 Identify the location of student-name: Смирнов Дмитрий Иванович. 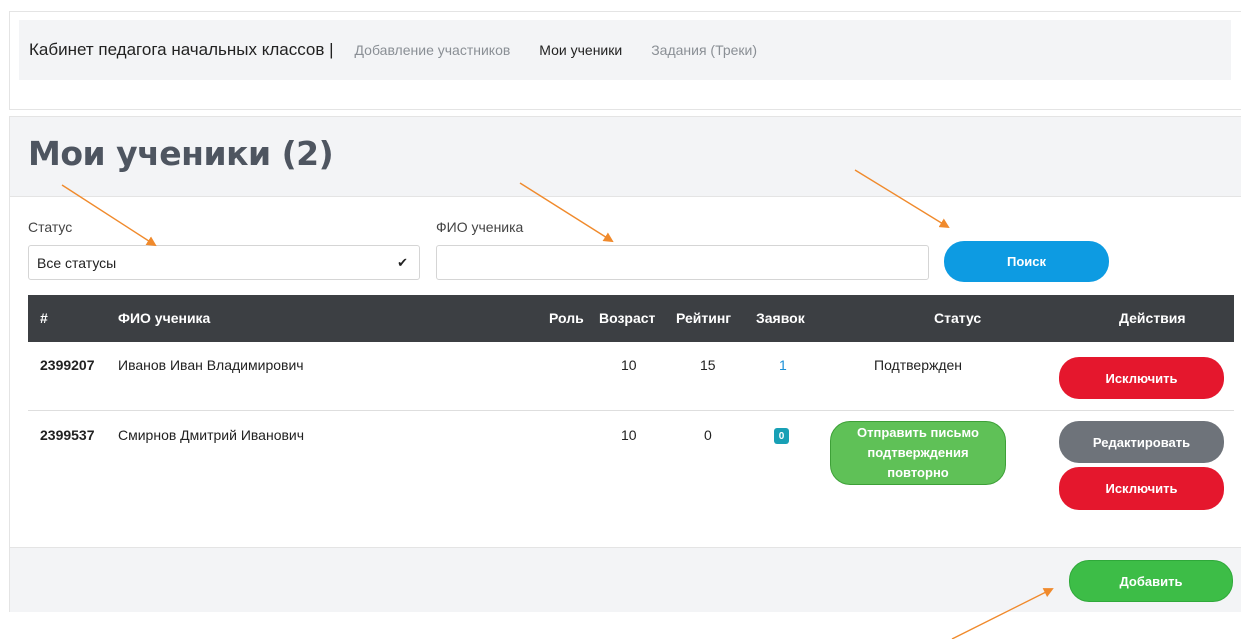
(211, 435).